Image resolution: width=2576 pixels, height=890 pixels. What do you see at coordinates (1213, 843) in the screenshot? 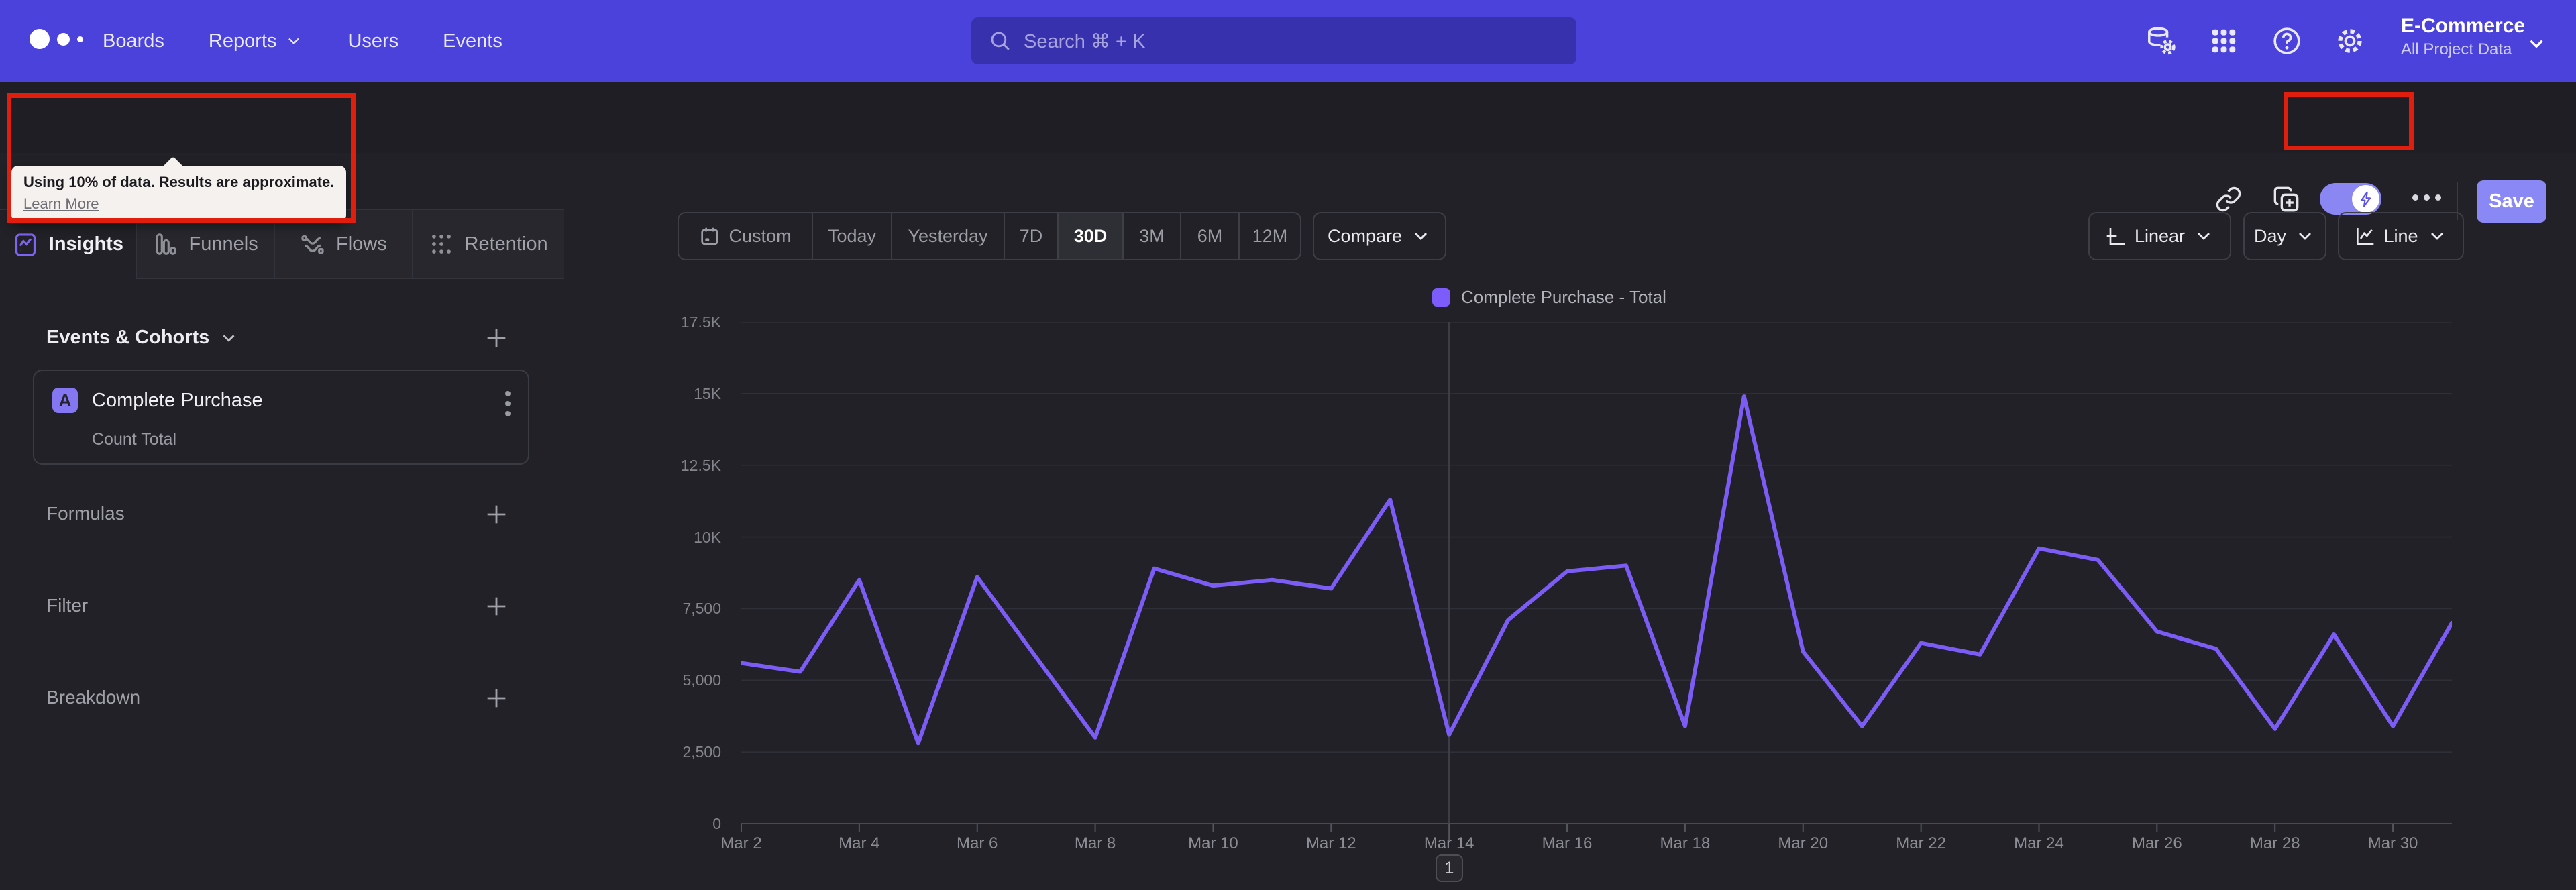
I see `x-tick-label: Mar 10` at bounding box center [1213, 843].